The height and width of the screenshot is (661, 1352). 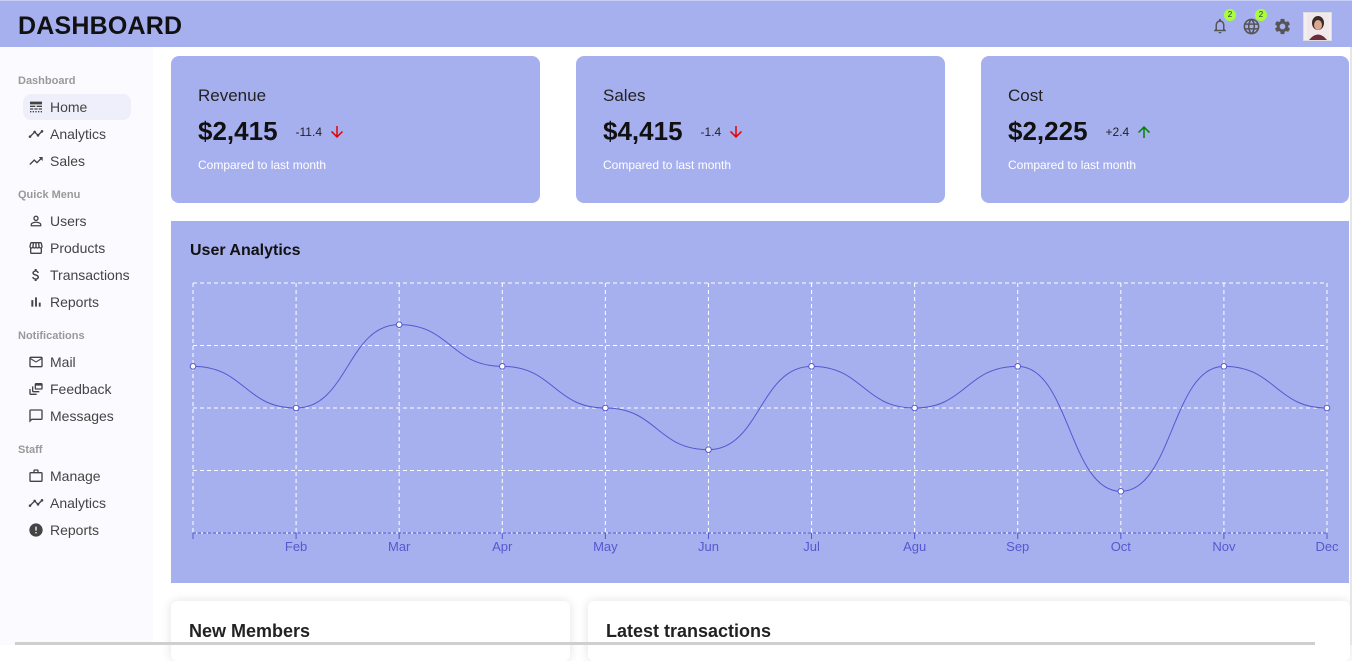 I want to click on sidebar-item-label: Sales, so click(x=68, y=161).